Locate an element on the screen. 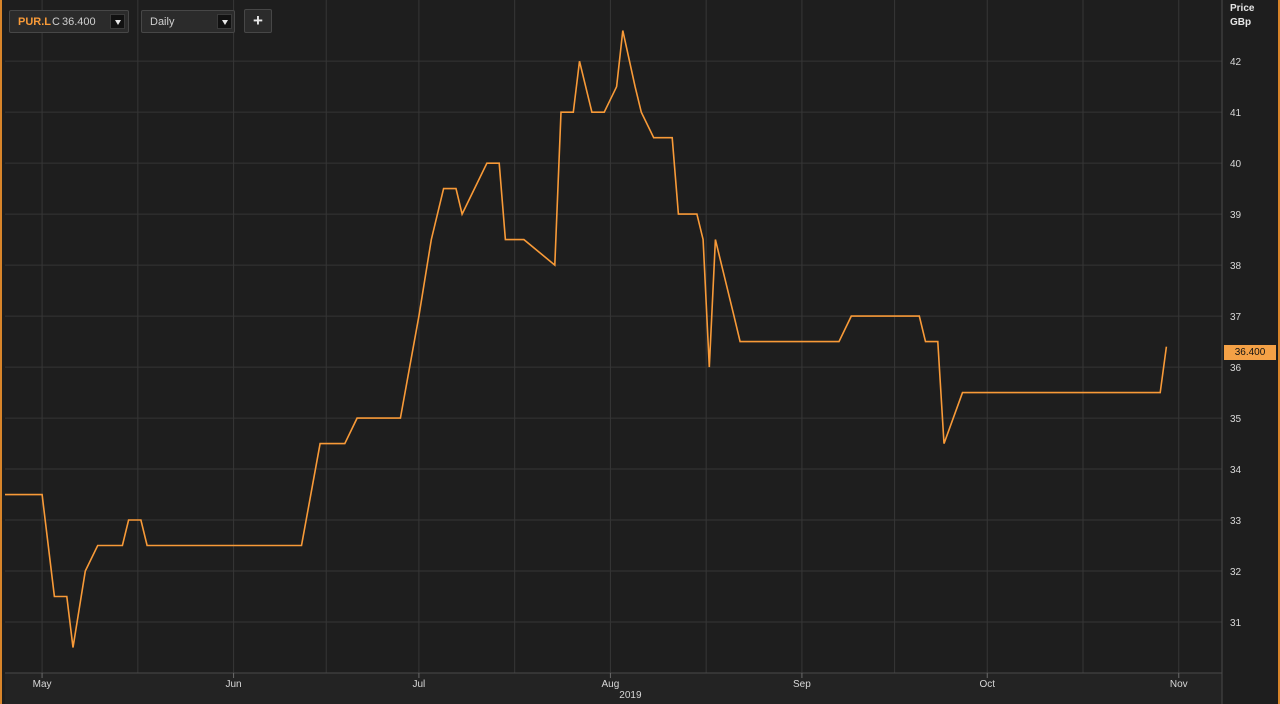 The width and height of the screenshot is (1280, 704). y-tick-label: 35 is located at coordinates (1236, 419).